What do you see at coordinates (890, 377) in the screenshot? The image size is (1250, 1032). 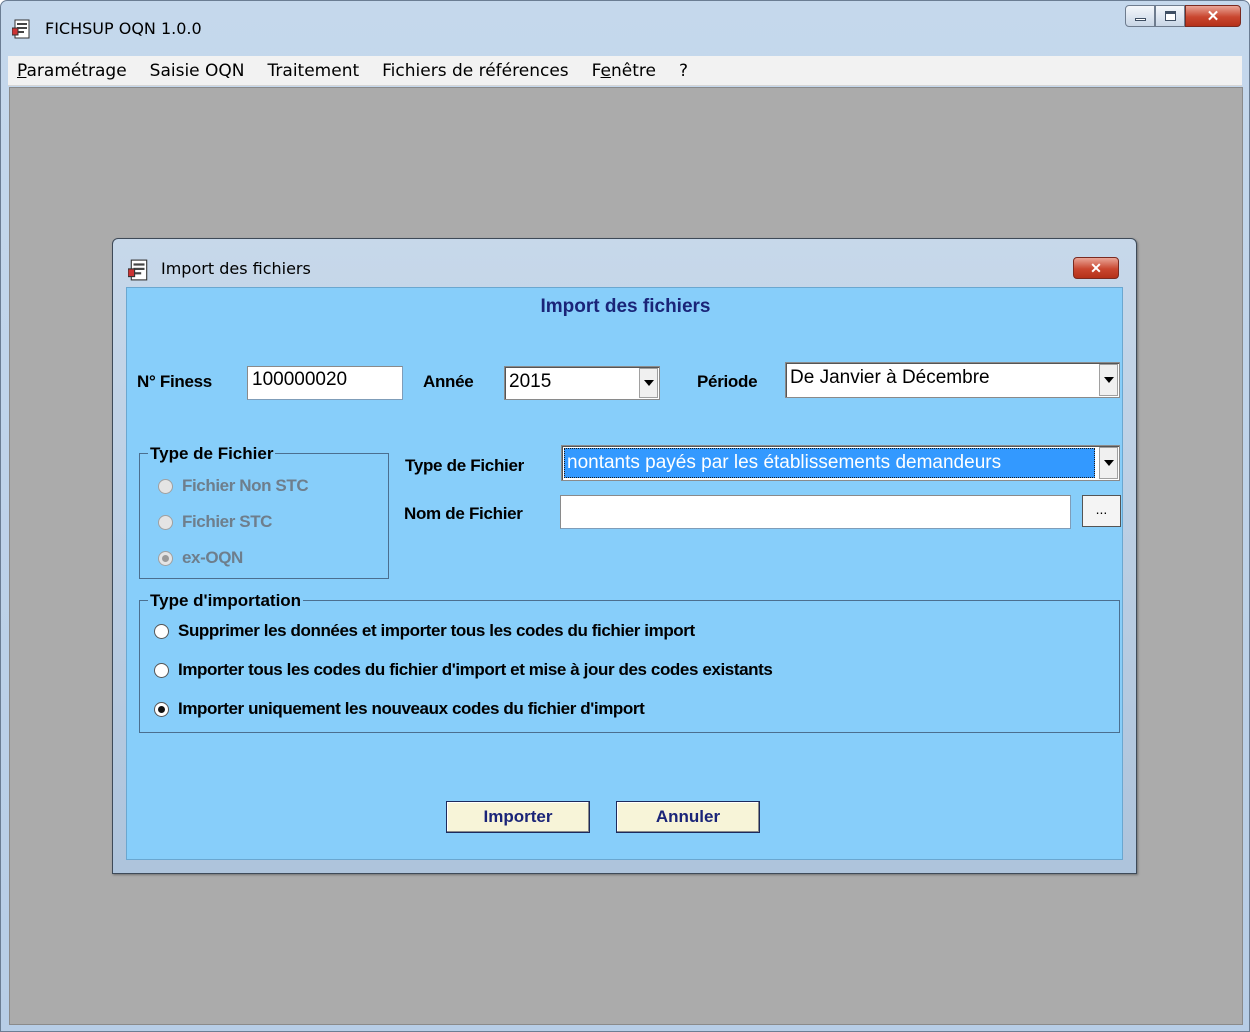 I see `periode-value: De Janvier à Décembre` at bounding box center [890, 377].